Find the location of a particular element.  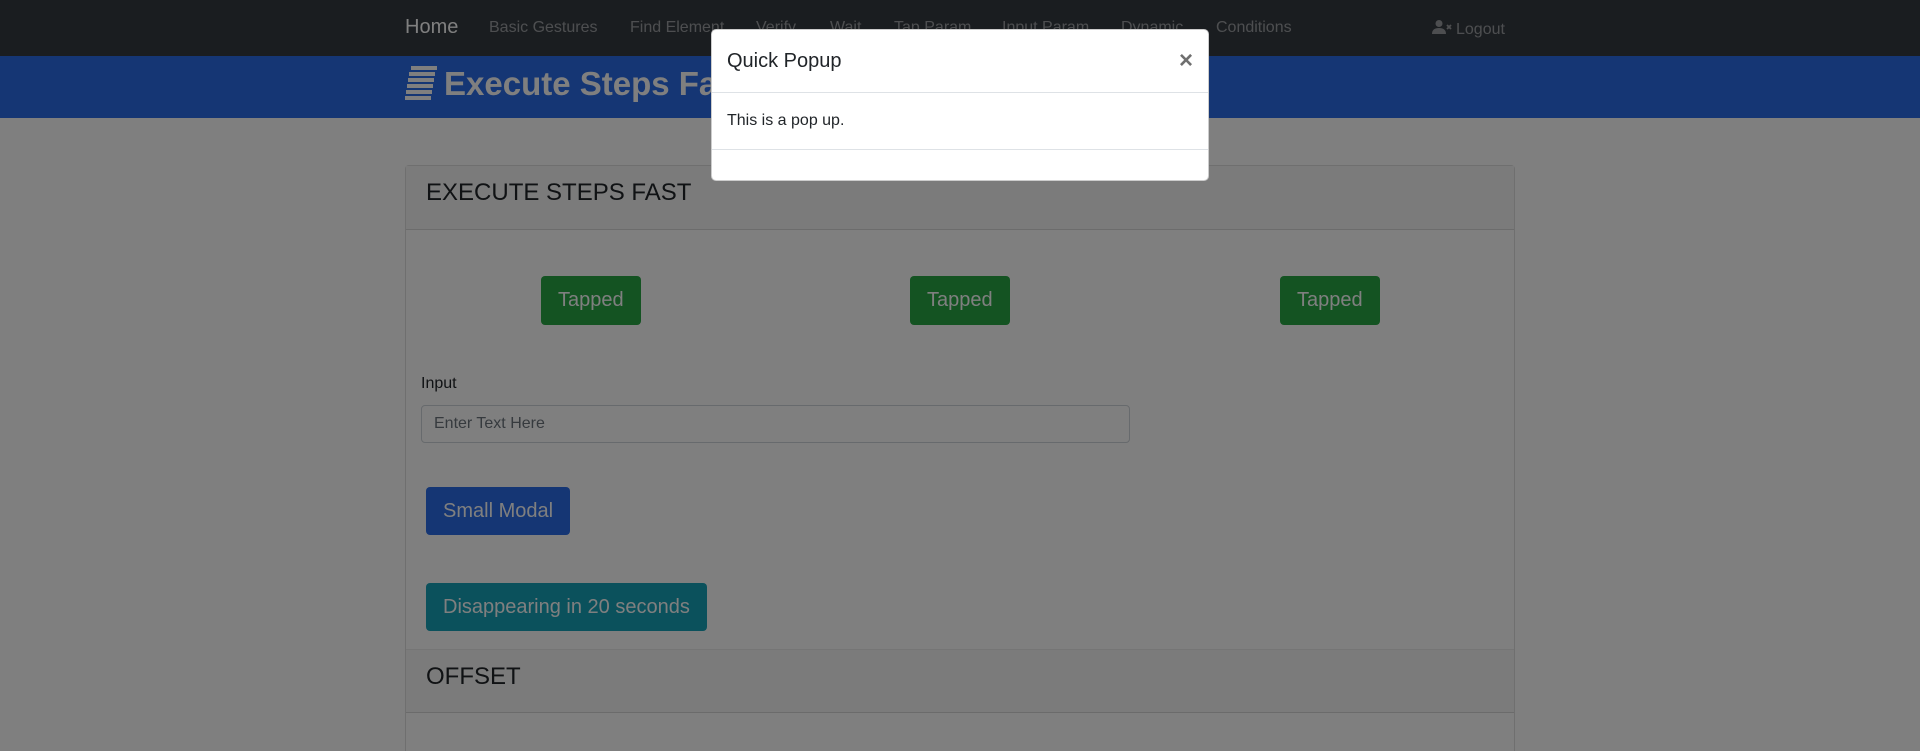

modal-body-text: This is a pop up. is located at coordinates (786, 120).